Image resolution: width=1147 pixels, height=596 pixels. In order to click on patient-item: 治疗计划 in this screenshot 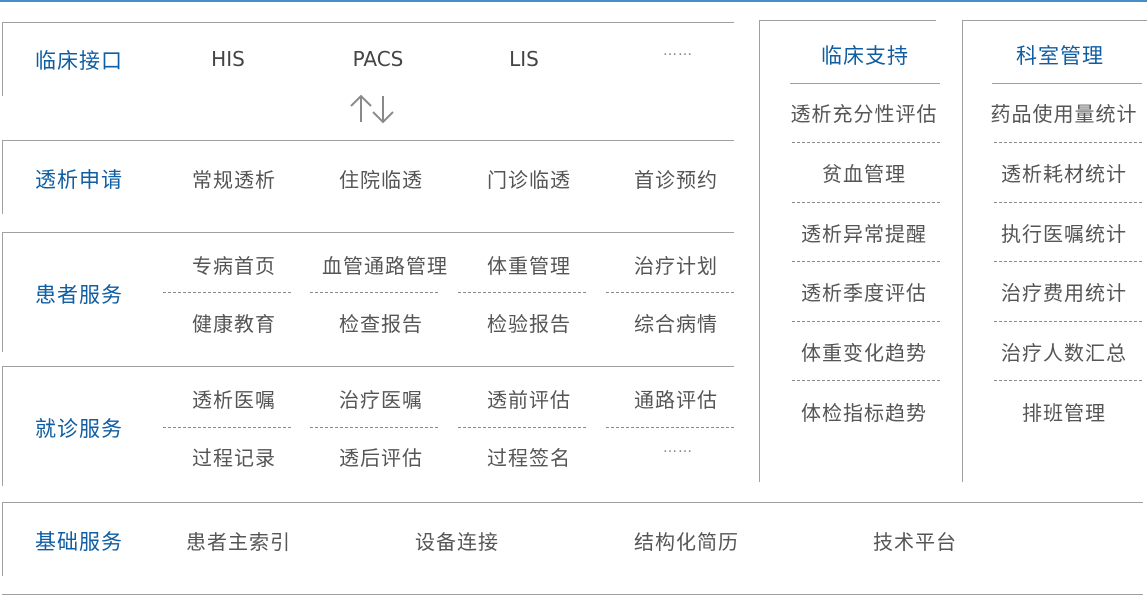, I will do `click(676, 266)`.